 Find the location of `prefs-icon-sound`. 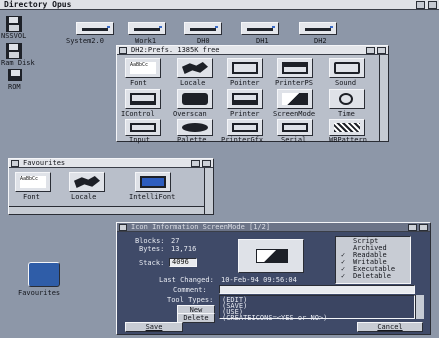

prefs-icon-sound is located at coordinates (347, 68).